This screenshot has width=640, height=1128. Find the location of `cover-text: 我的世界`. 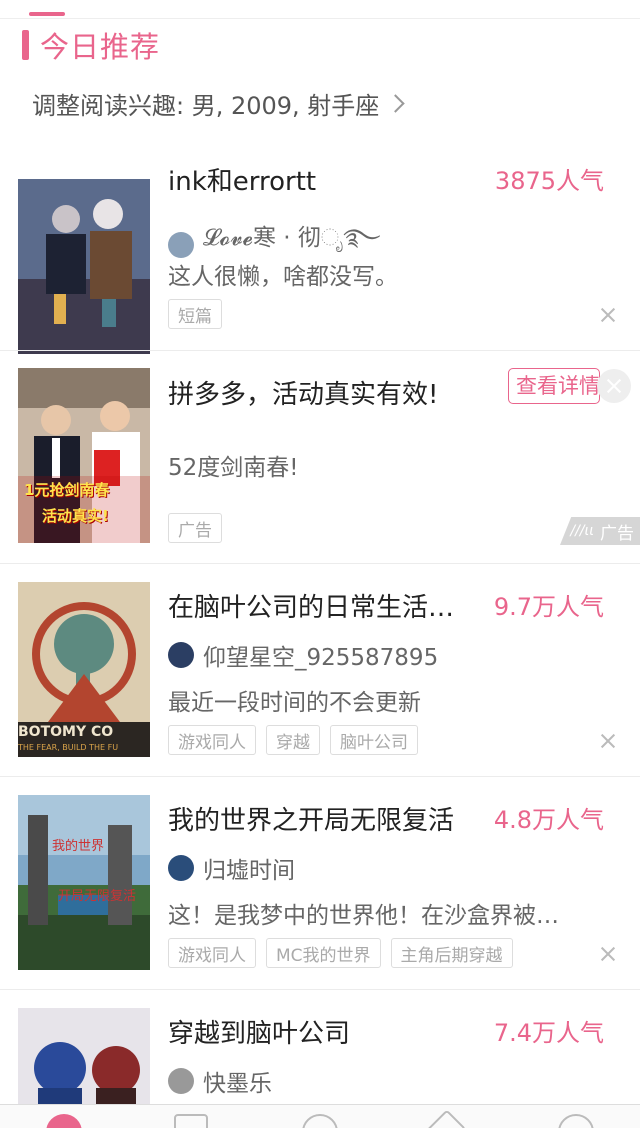

cover-text: 我的世界 is located at coordinates (78, 846).